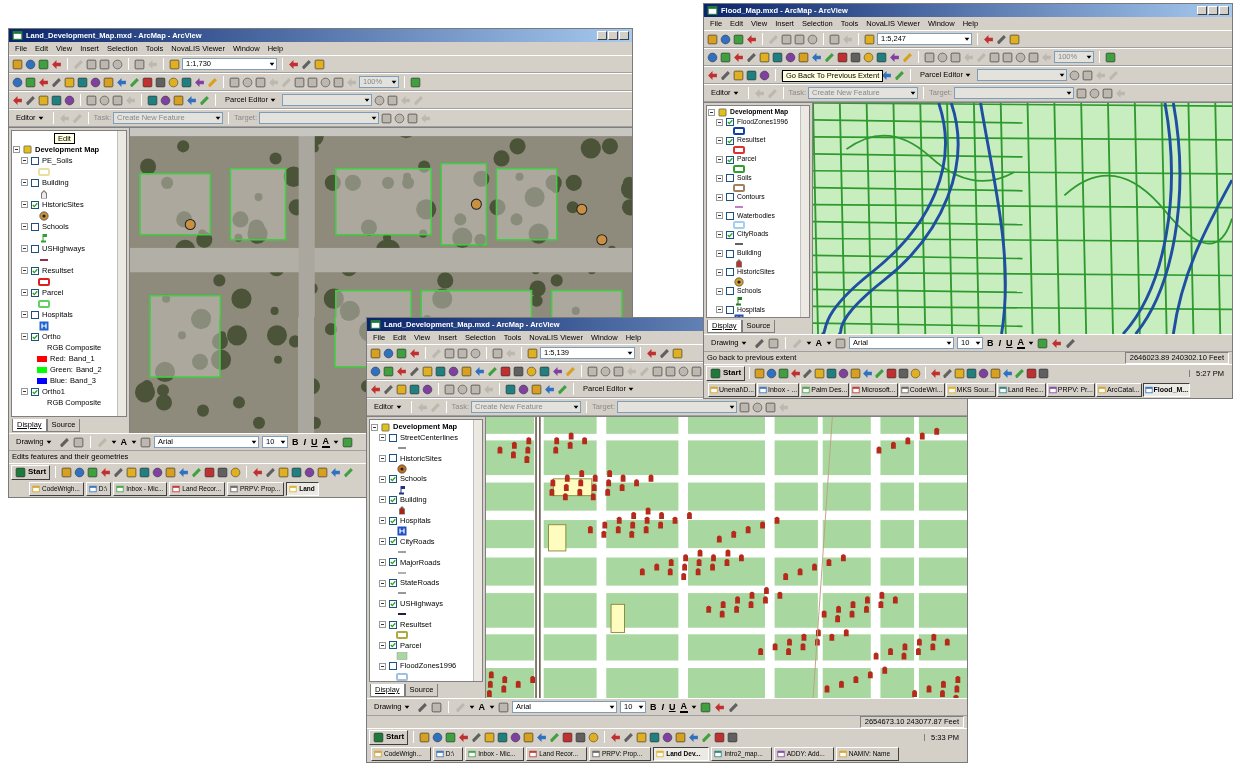  What do you see at coordinates (1000, 343) in the screenshot?
I see `italic-button: I` at bounding box center [1000, 343].